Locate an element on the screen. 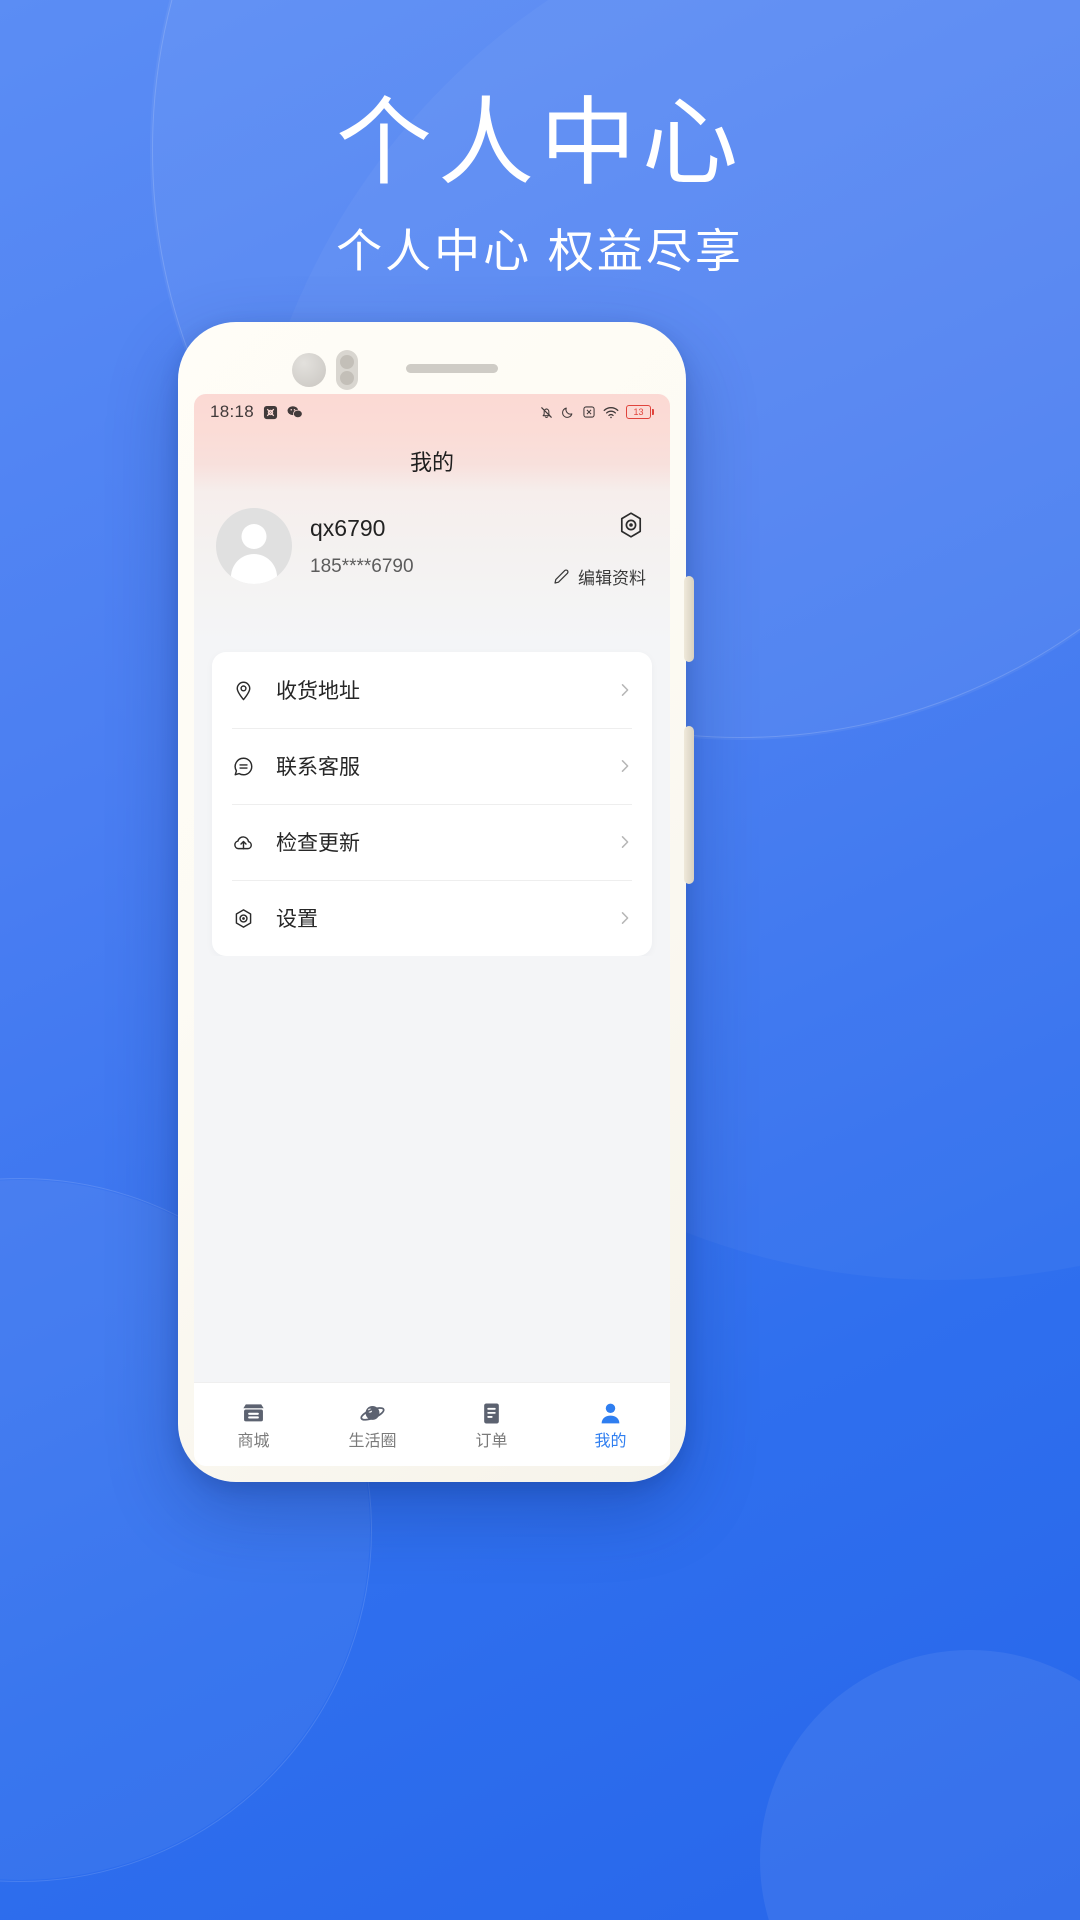  tab-mall: 商城 is located at coordinates (253, 1424).